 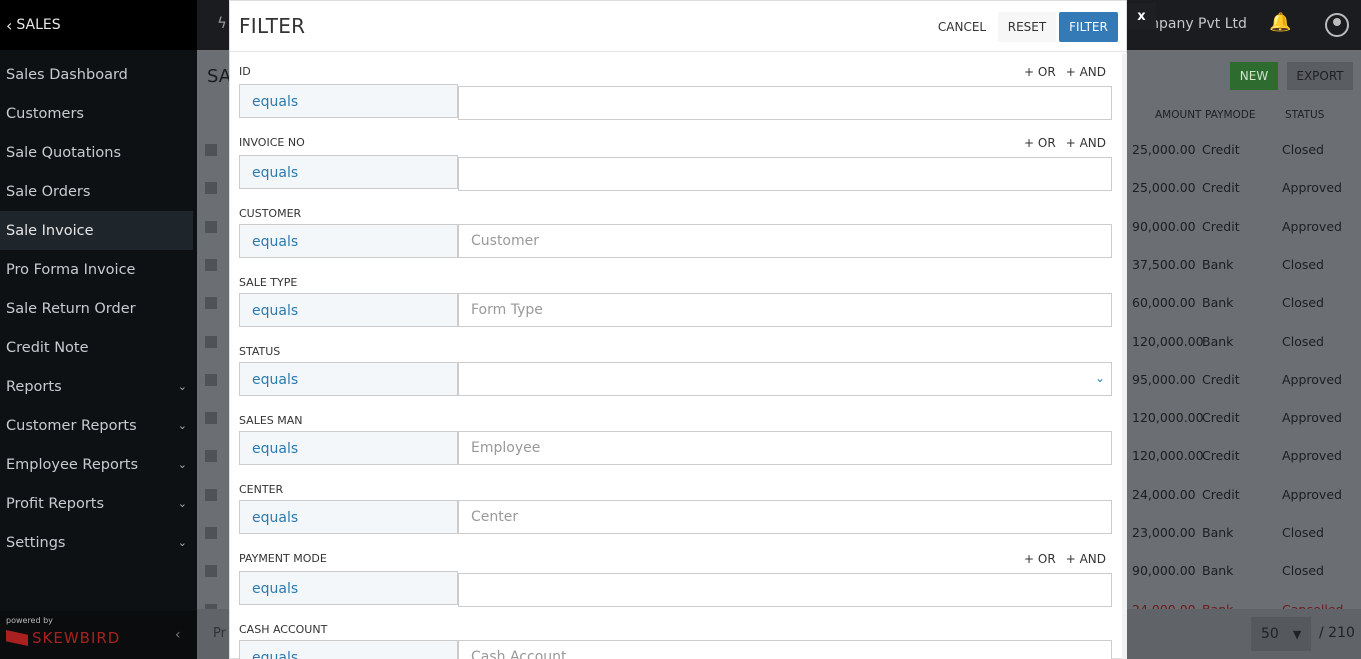 What do you see at coordinates (98, 542) in the screenshot?
I see `sidebar-item: Settings ⌄` at bounding box center [98, 542].